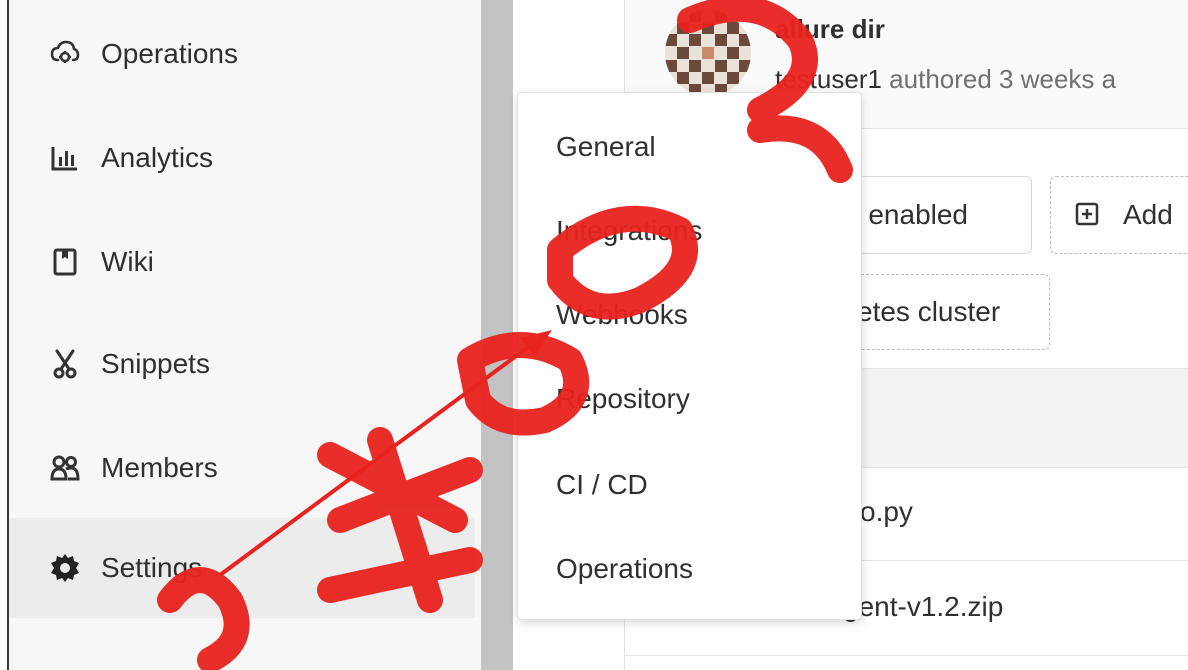 The image size is (1188, 670). I want to click on sidebar-item-settings: Settings, so click(242, 568).